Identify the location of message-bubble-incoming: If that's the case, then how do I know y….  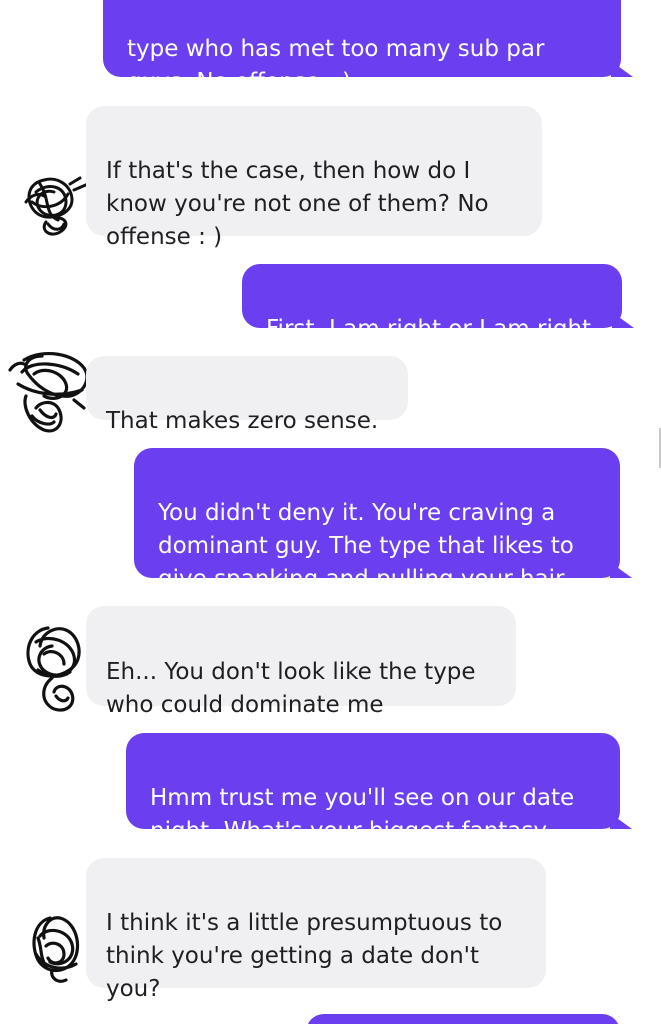
(314, 178).